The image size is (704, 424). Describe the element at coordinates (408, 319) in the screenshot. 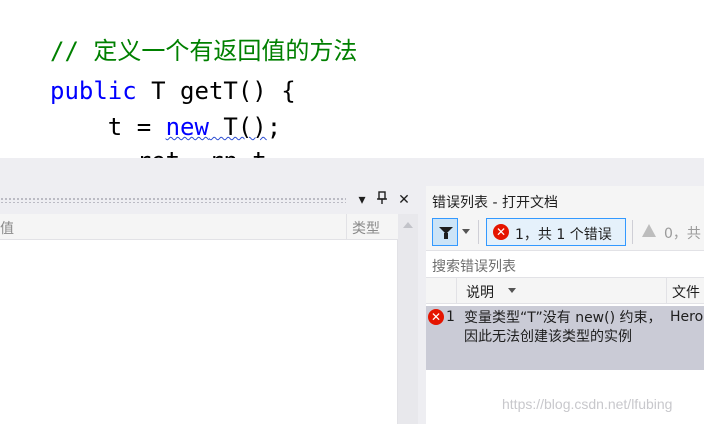

I see `vertical-scrollbar` at that location.